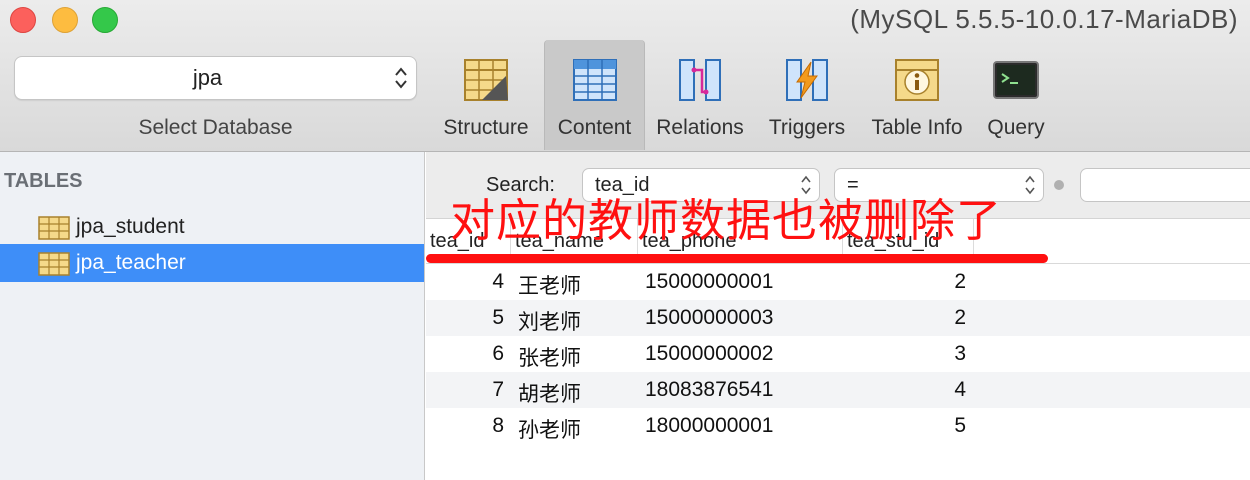 Image resolution: width=1250 pixels, height=480 pixels. I want to click on toolbar-triggers-label: Triggers, so click(807, 127).